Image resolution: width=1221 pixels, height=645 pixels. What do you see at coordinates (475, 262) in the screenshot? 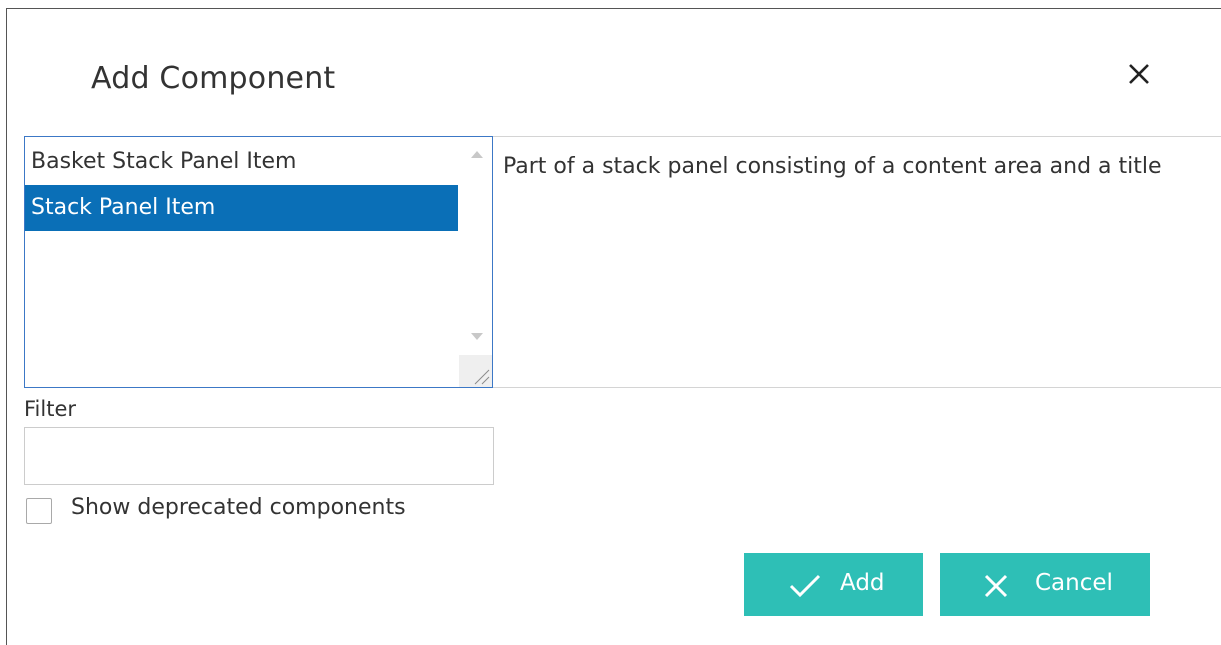
I see `listbox-scrollbar` at bounding box center [475, 262].